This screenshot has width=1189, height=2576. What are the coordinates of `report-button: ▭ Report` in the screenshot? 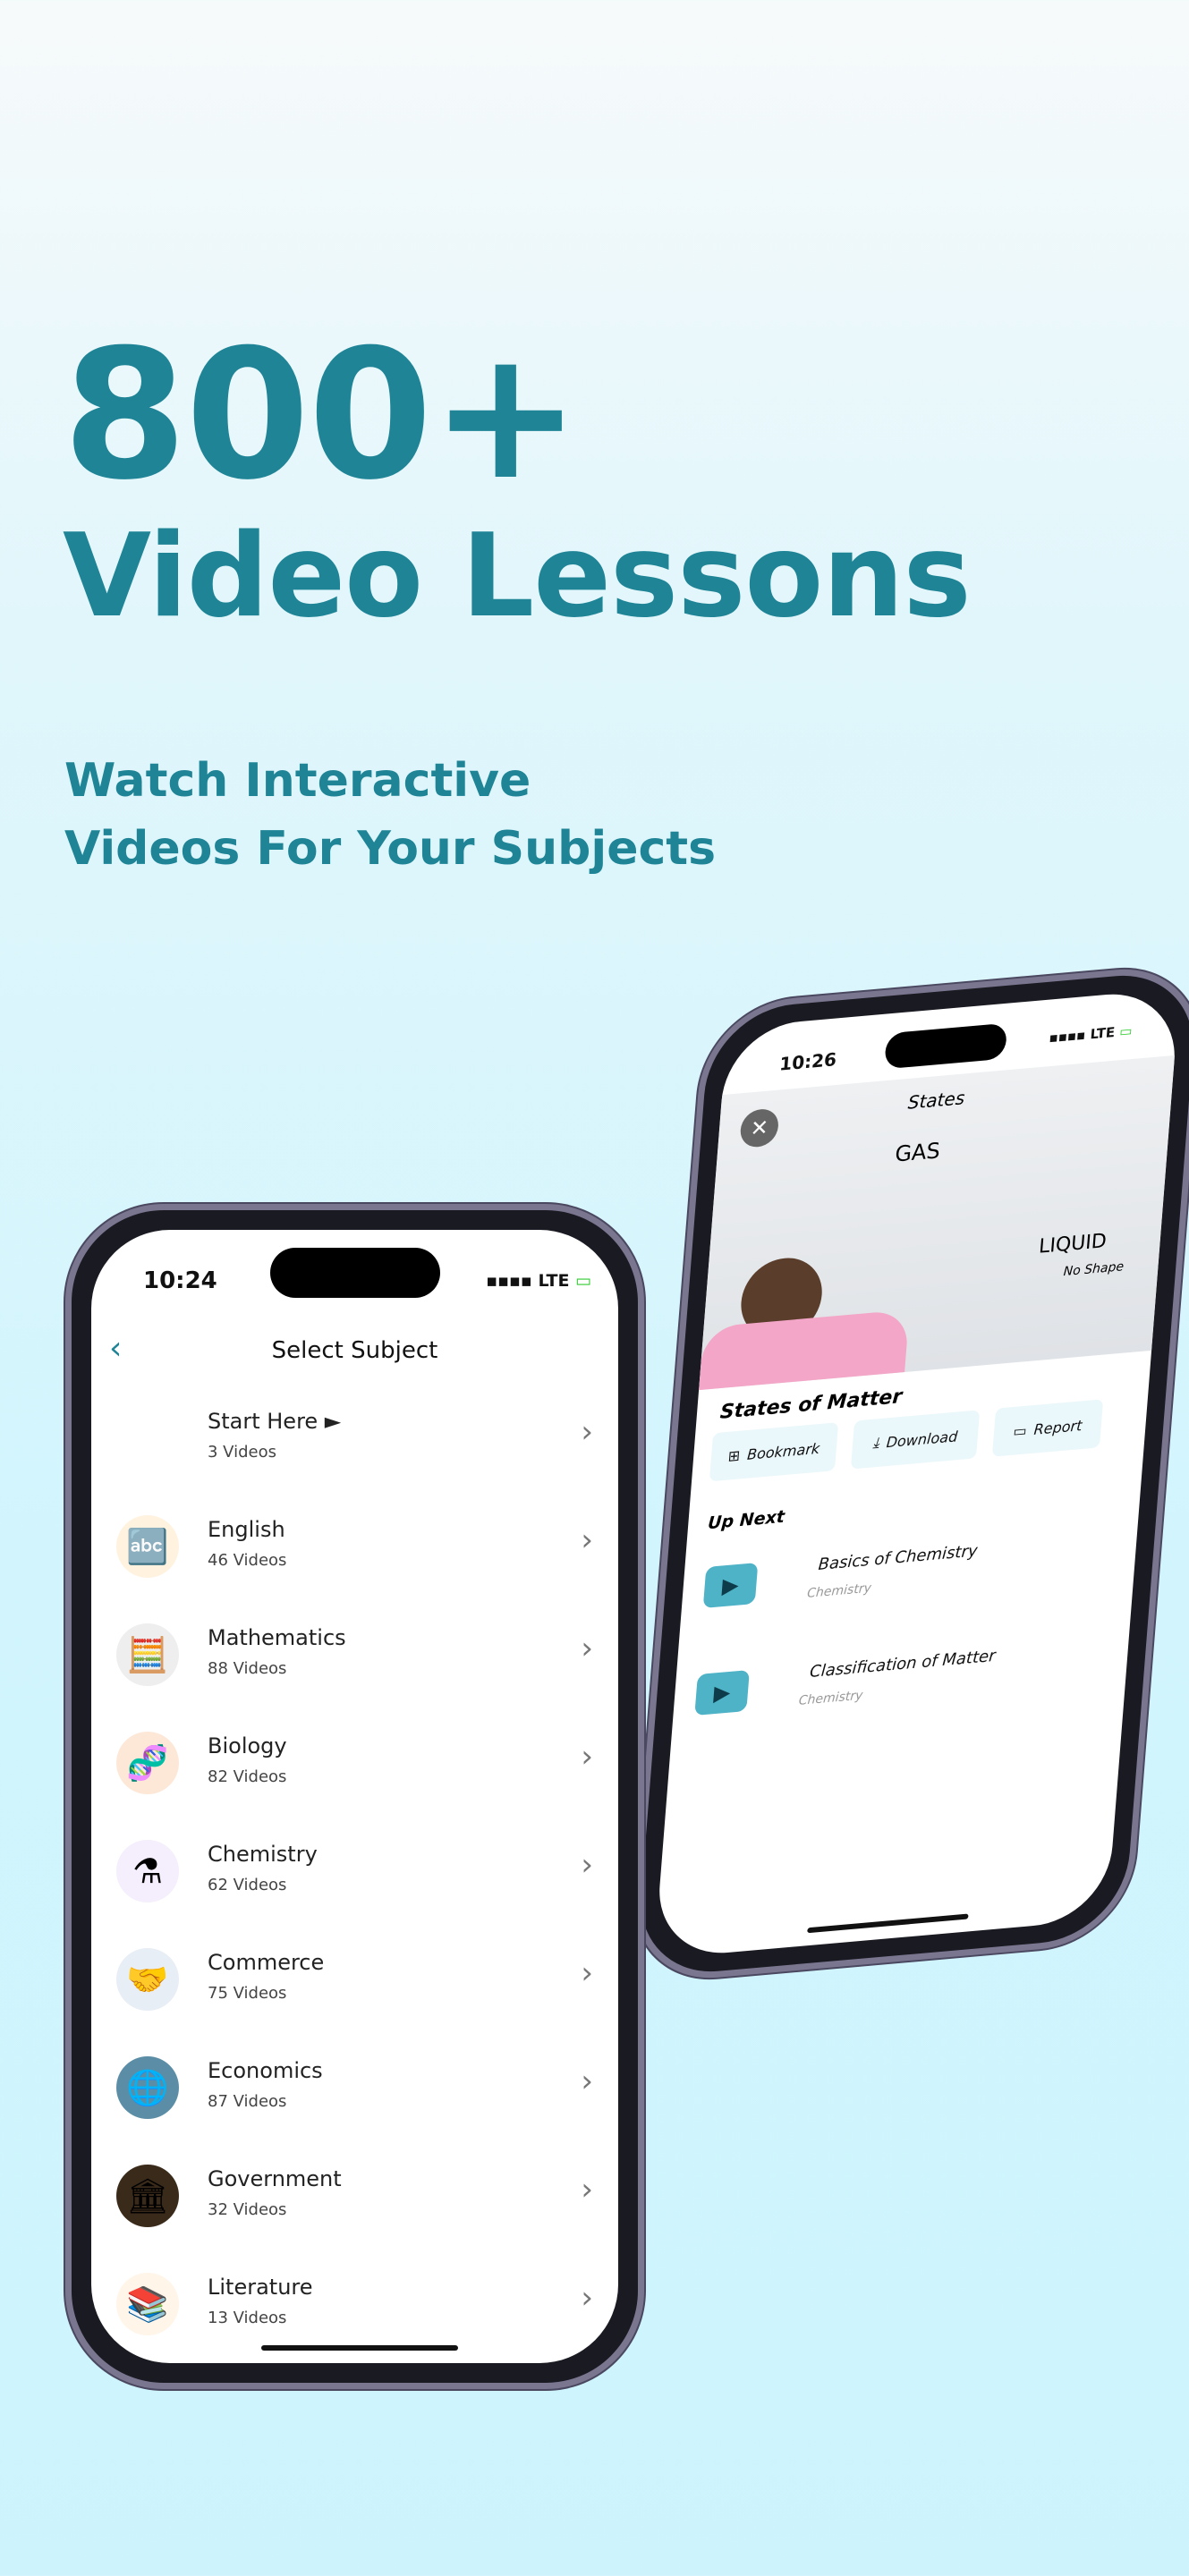 It's located at (1047, 1428).